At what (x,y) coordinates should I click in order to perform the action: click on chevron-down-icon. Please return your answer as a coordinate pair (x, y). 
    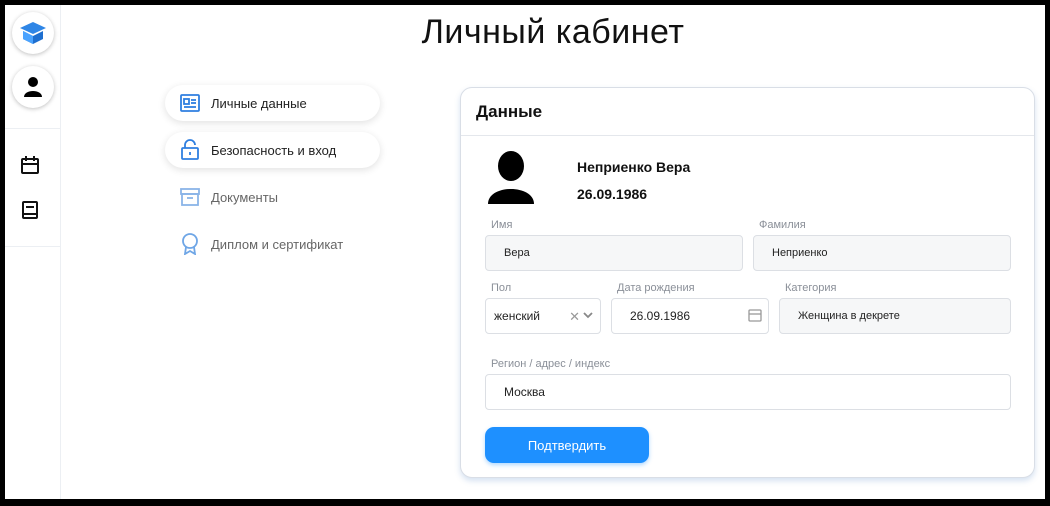
    Looking at the image, I should click on (588, 316).